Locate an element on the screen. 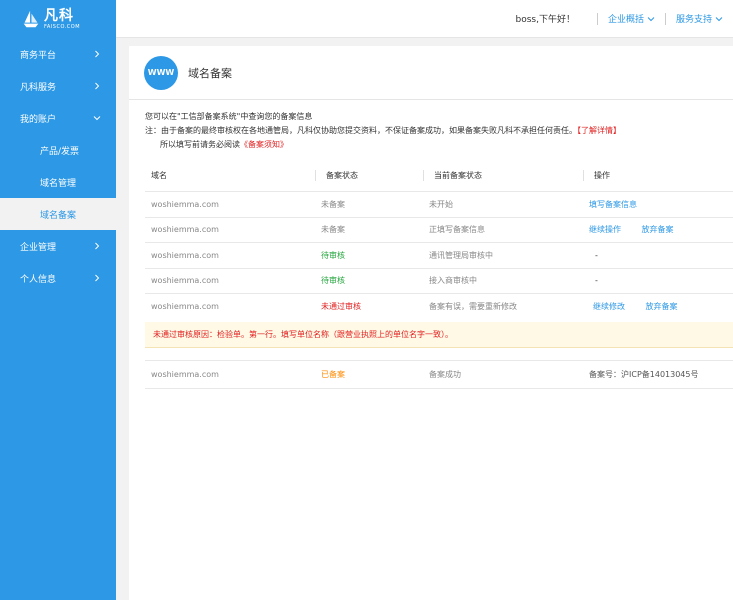  actions-cell: 填写备案信息 is located at coordinates (658, 204).